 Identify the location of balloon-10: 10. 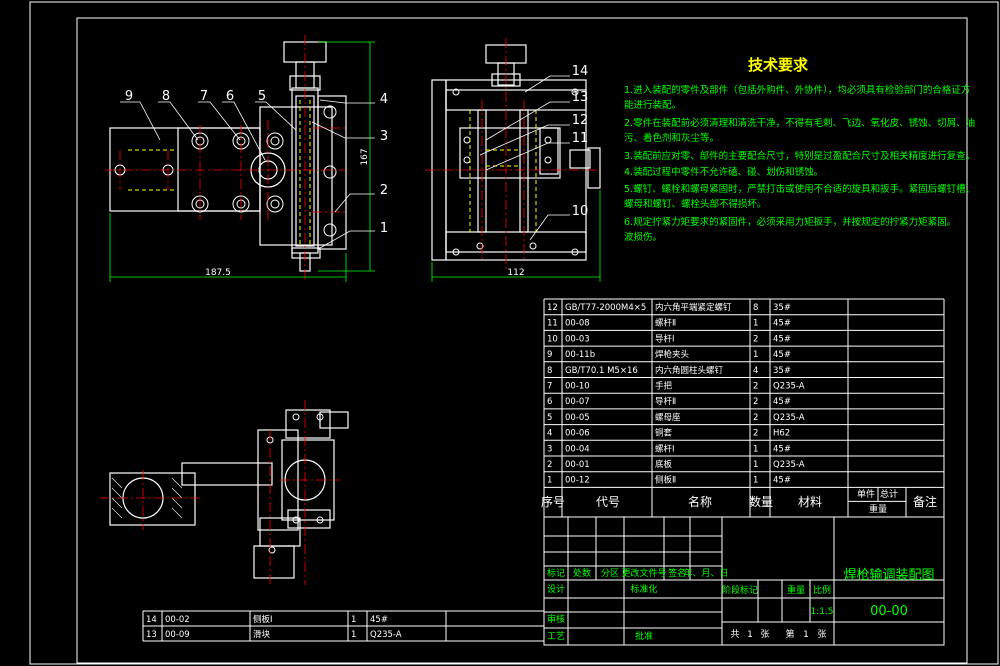
(580, 211).